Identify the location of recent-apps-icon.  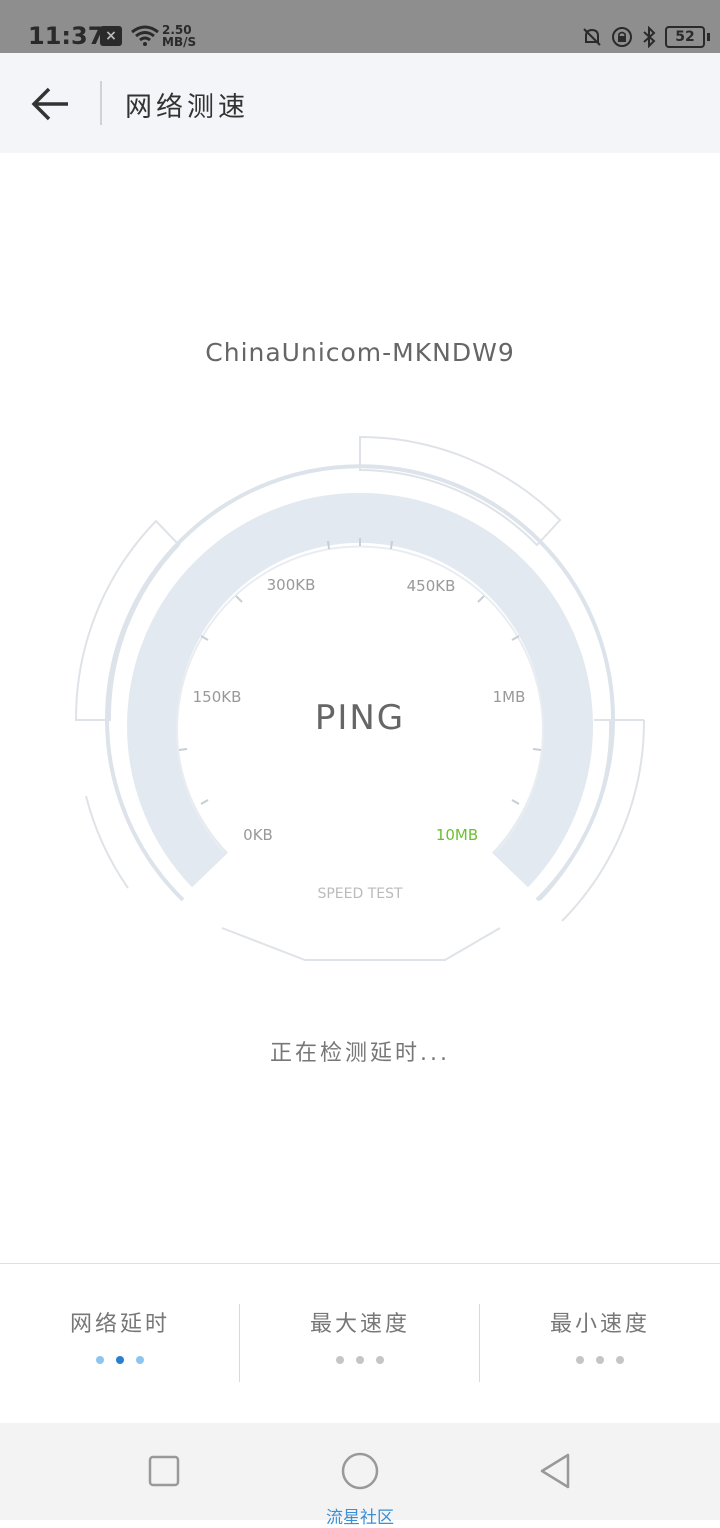
(164, 1471).